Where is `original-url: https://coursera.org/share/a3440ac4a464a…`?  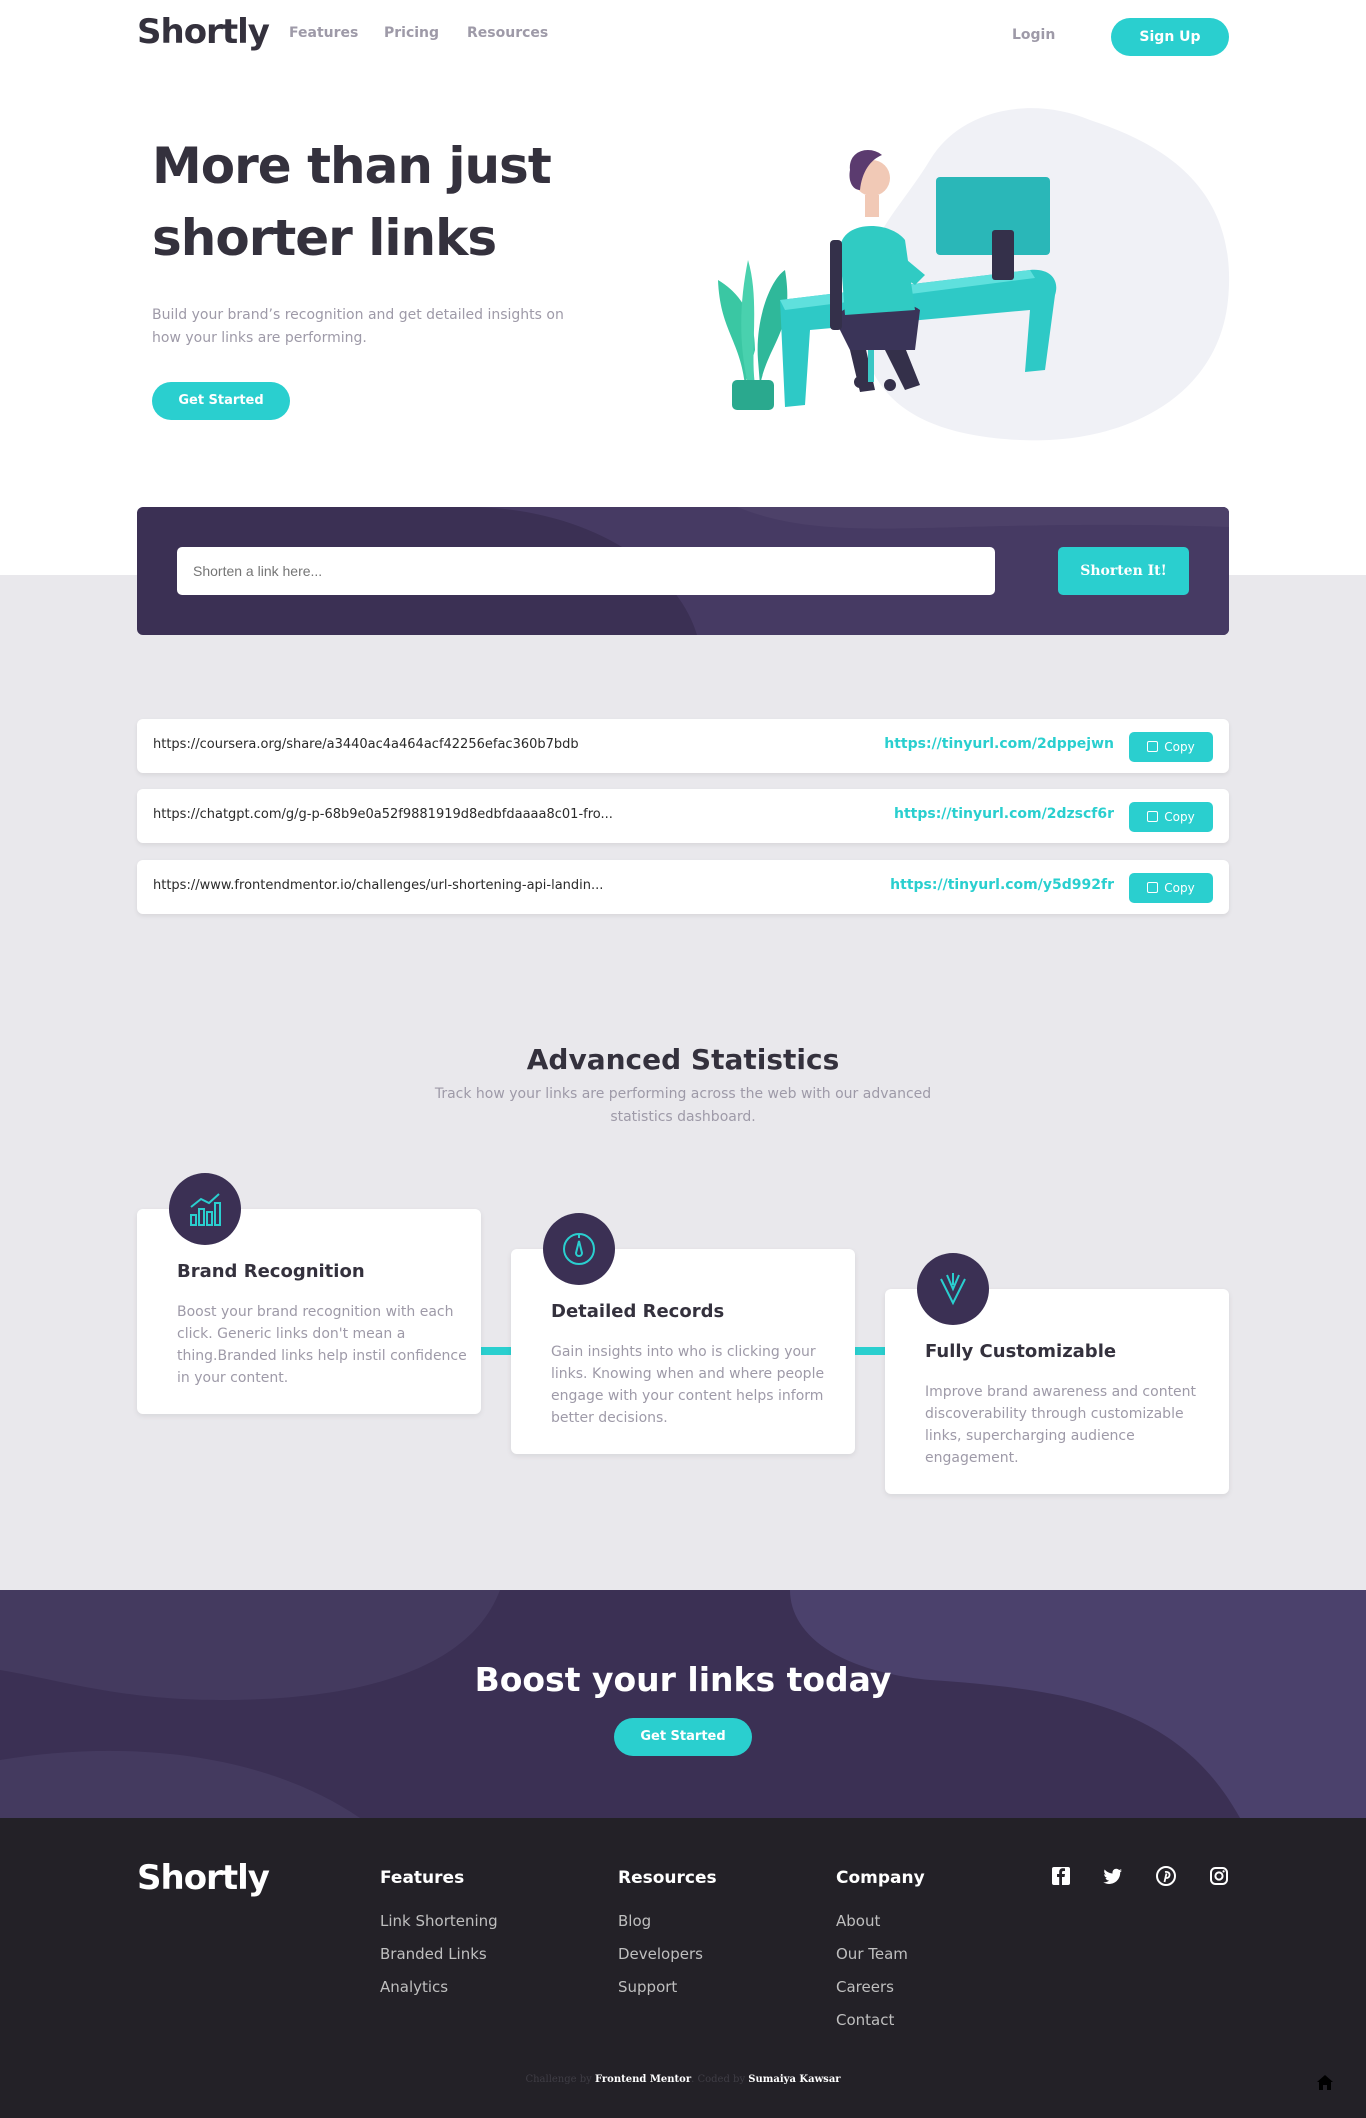
original-url: https://coursera.org/share/a3440ac4a464a… is located at coordinates (366, 744).